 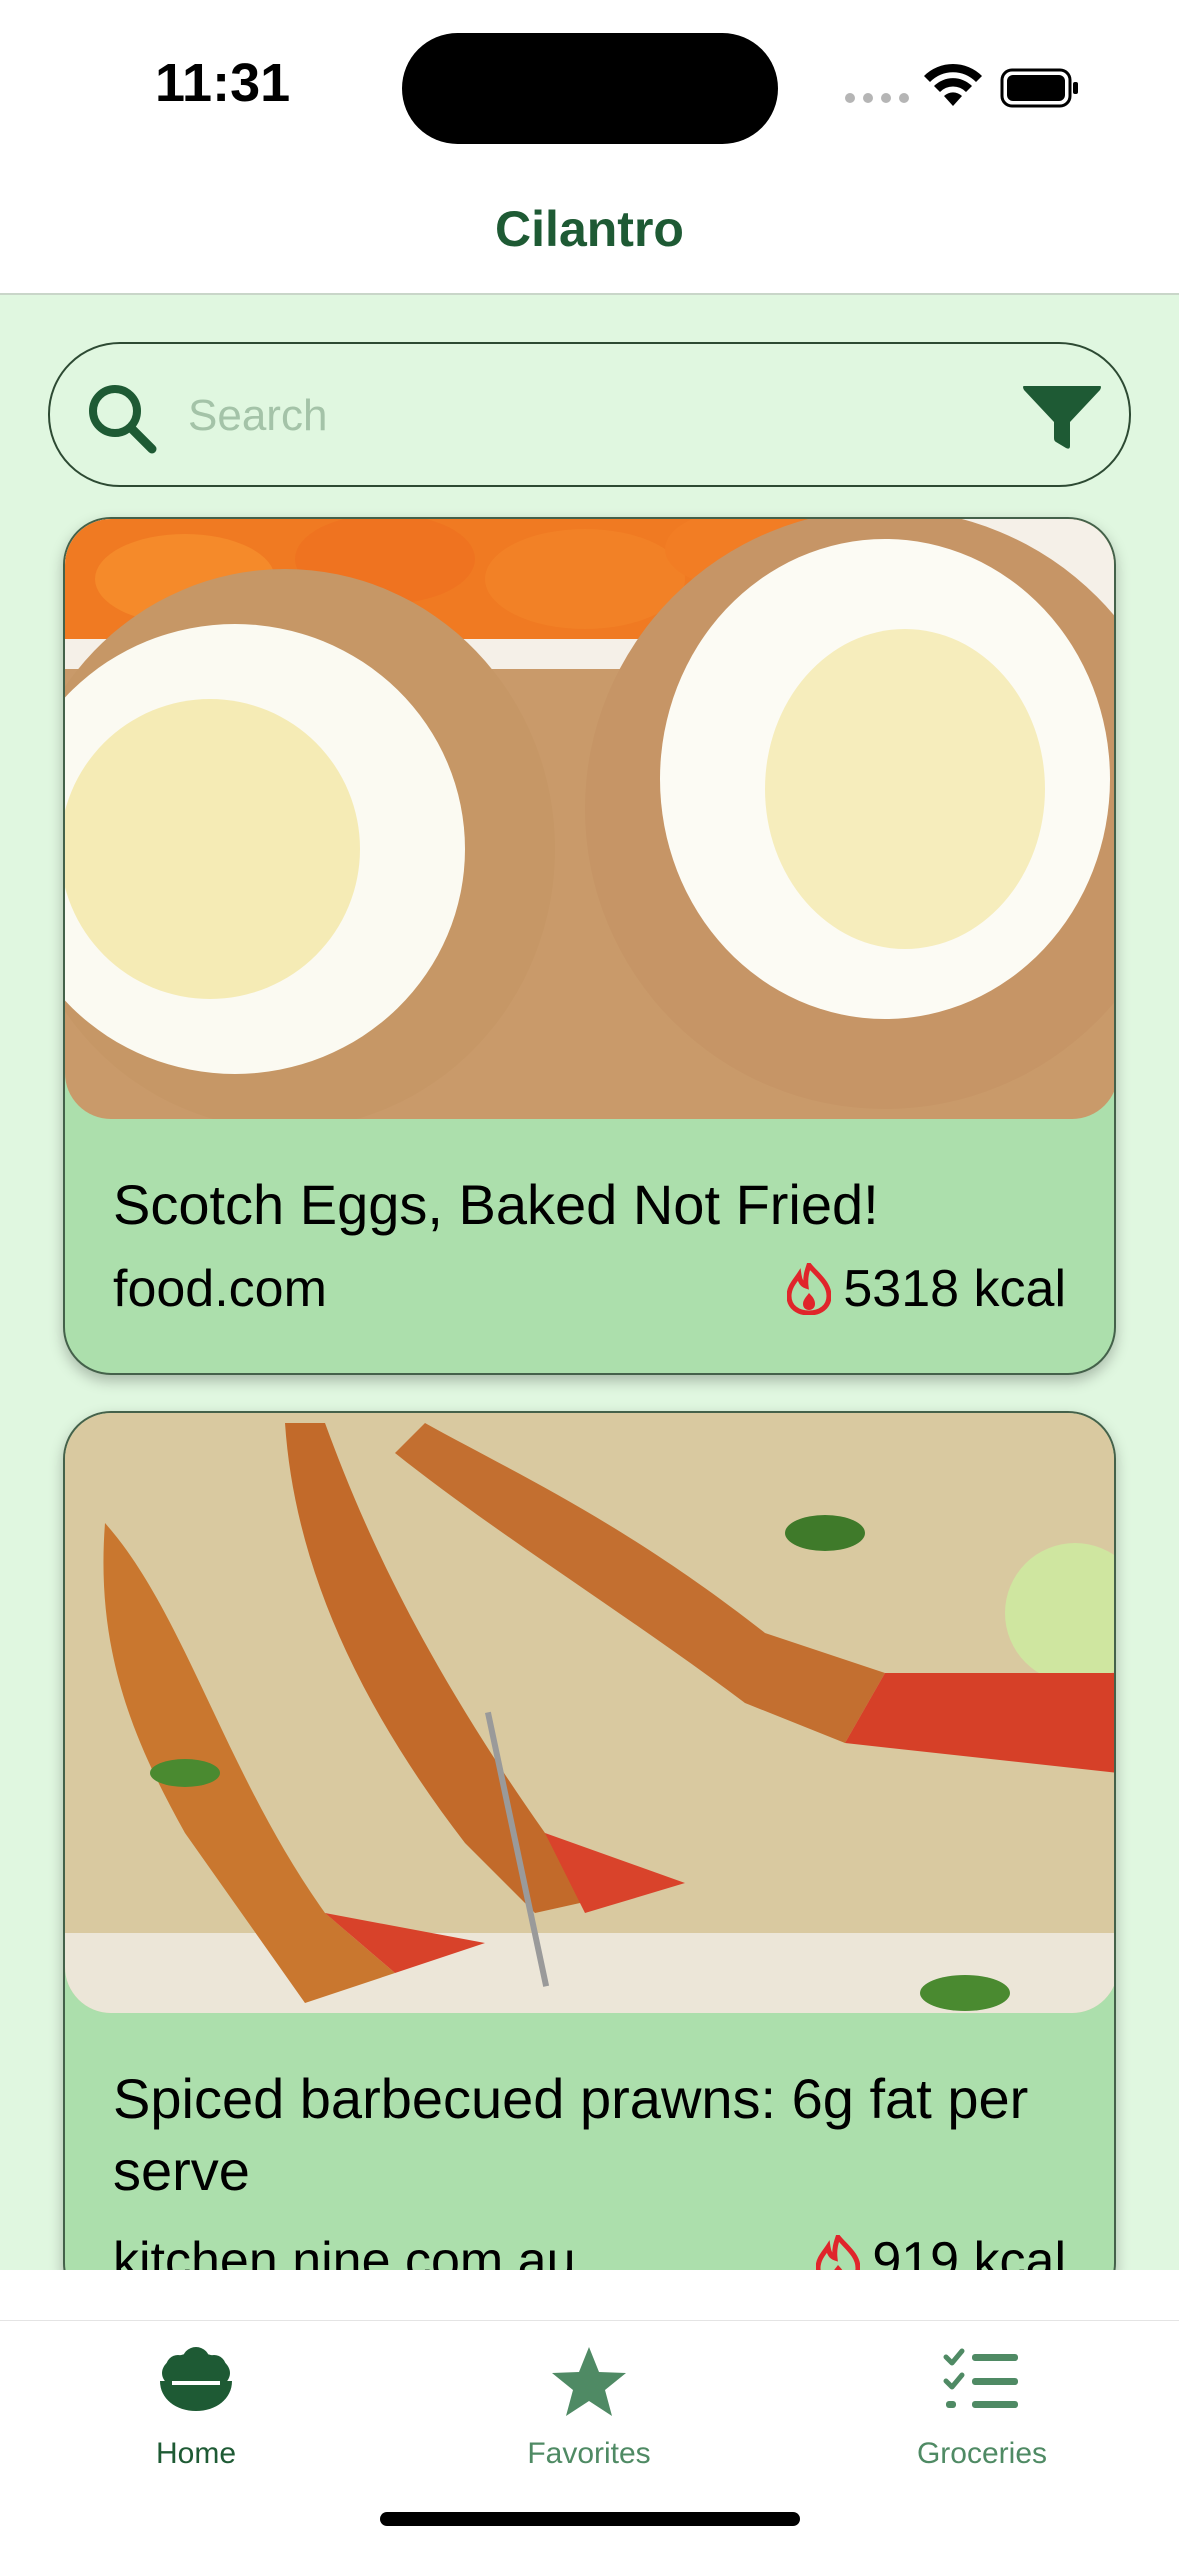 What do you see at coordinates (954, 1289) in the screenshot?
I see `calories-value: 5318 kcal` at bounding box center [954, 1289].